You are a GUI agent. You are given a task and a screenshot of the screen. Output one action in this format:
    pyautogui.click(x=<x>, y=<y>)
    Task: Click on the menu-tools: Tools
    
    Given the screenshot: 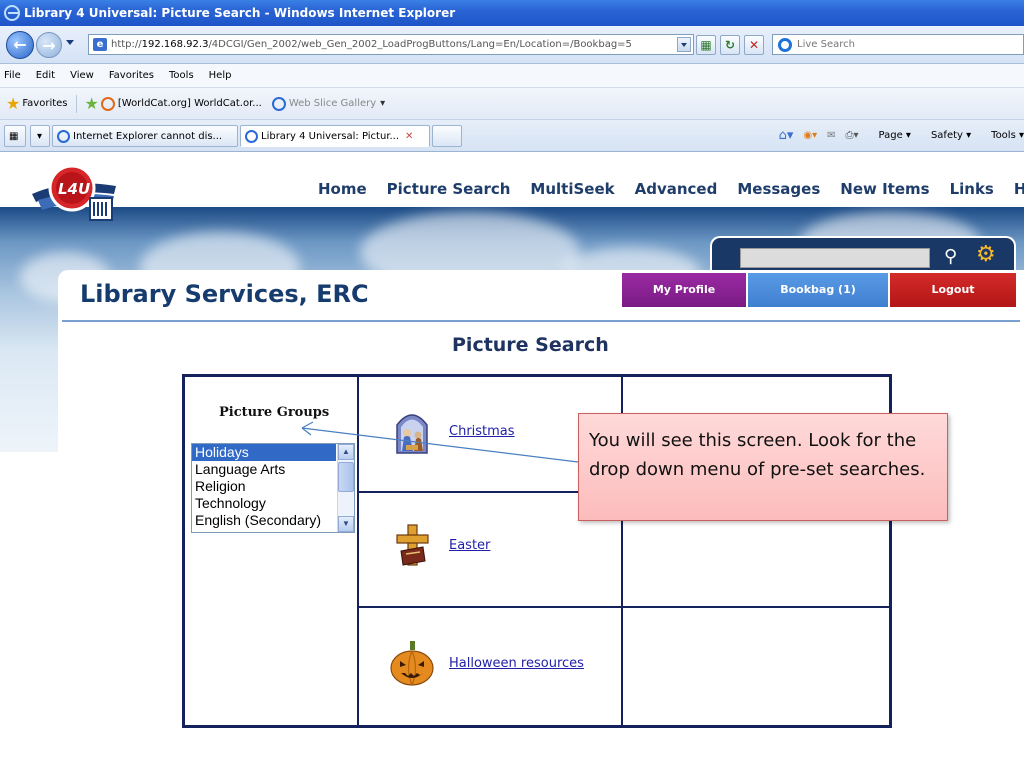 What is the action you would take?
    pyautogui.click(x=181, y=75)
    